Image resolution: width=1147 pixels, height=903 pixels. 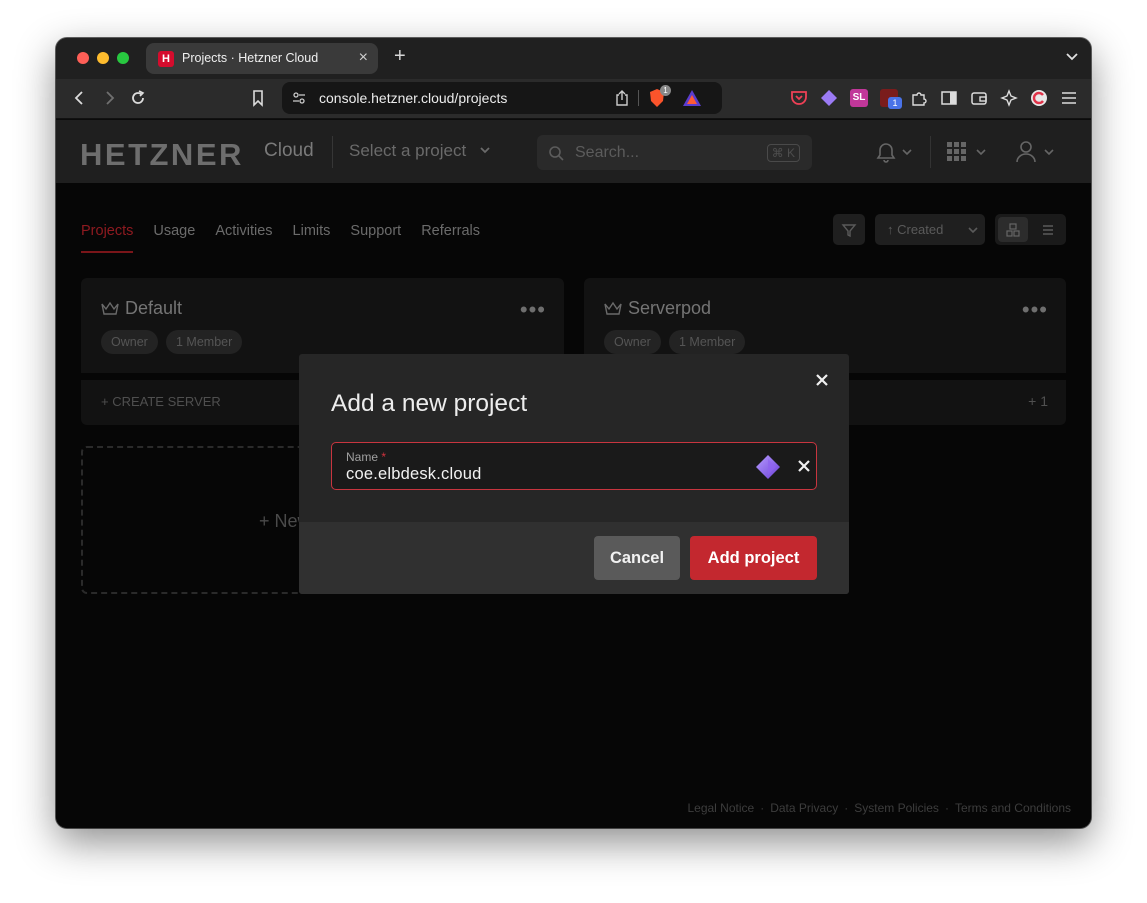 What do you see at coordinates (1037, 152) in the screenshot?
I see `user-account-icon` at bounding box center [1037, 152].